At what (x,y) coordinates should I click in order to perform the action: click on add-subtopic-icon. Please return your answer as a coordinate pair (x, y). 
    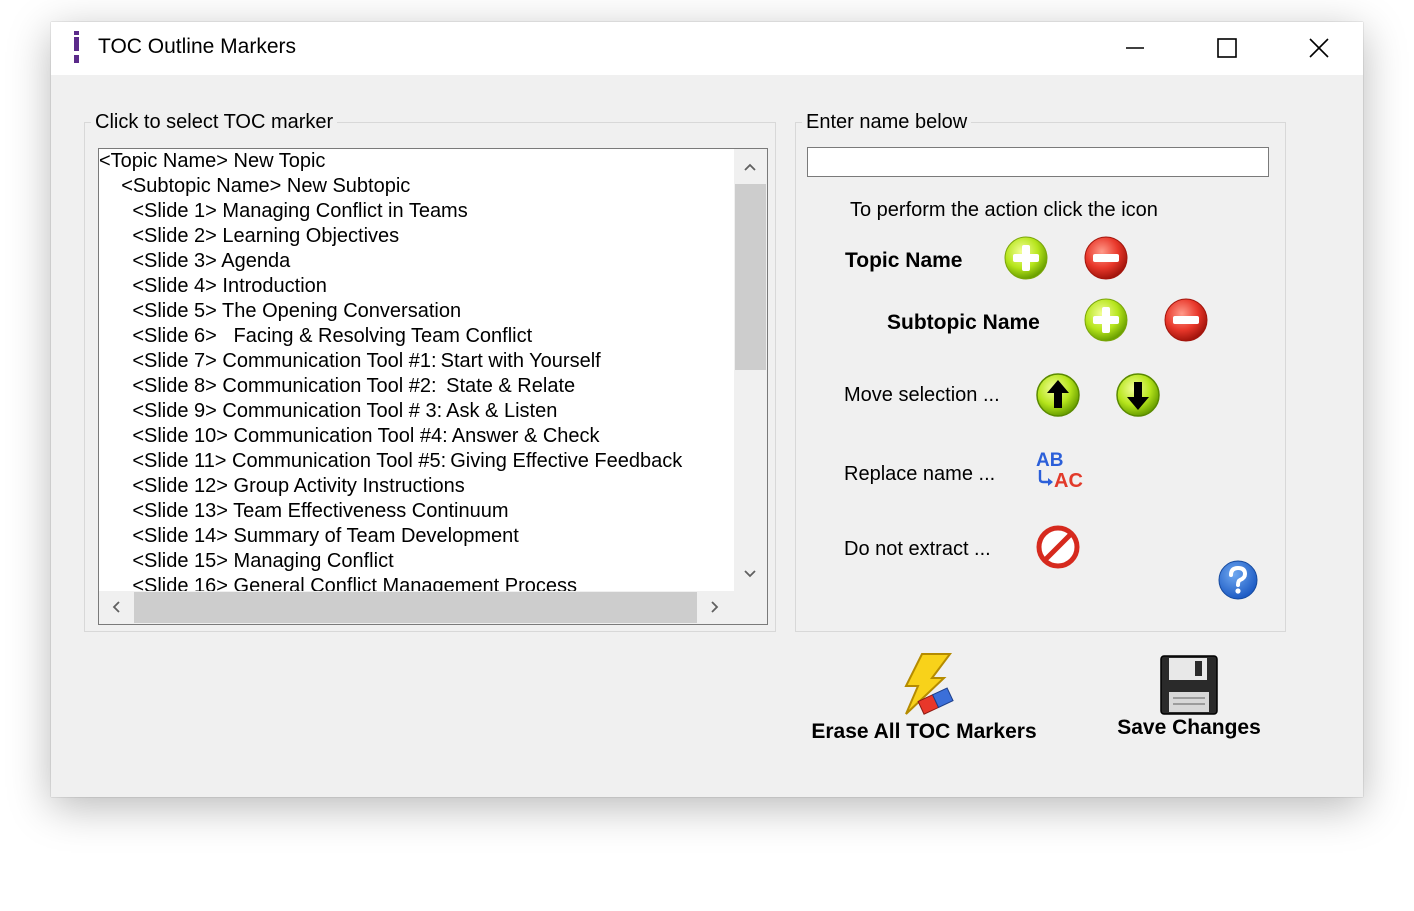
    Looking at the image, I should click on (1106, 320).